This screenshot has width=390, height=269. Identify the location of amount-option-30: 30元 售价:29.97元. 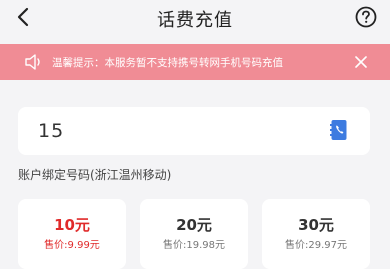
(316, 234).